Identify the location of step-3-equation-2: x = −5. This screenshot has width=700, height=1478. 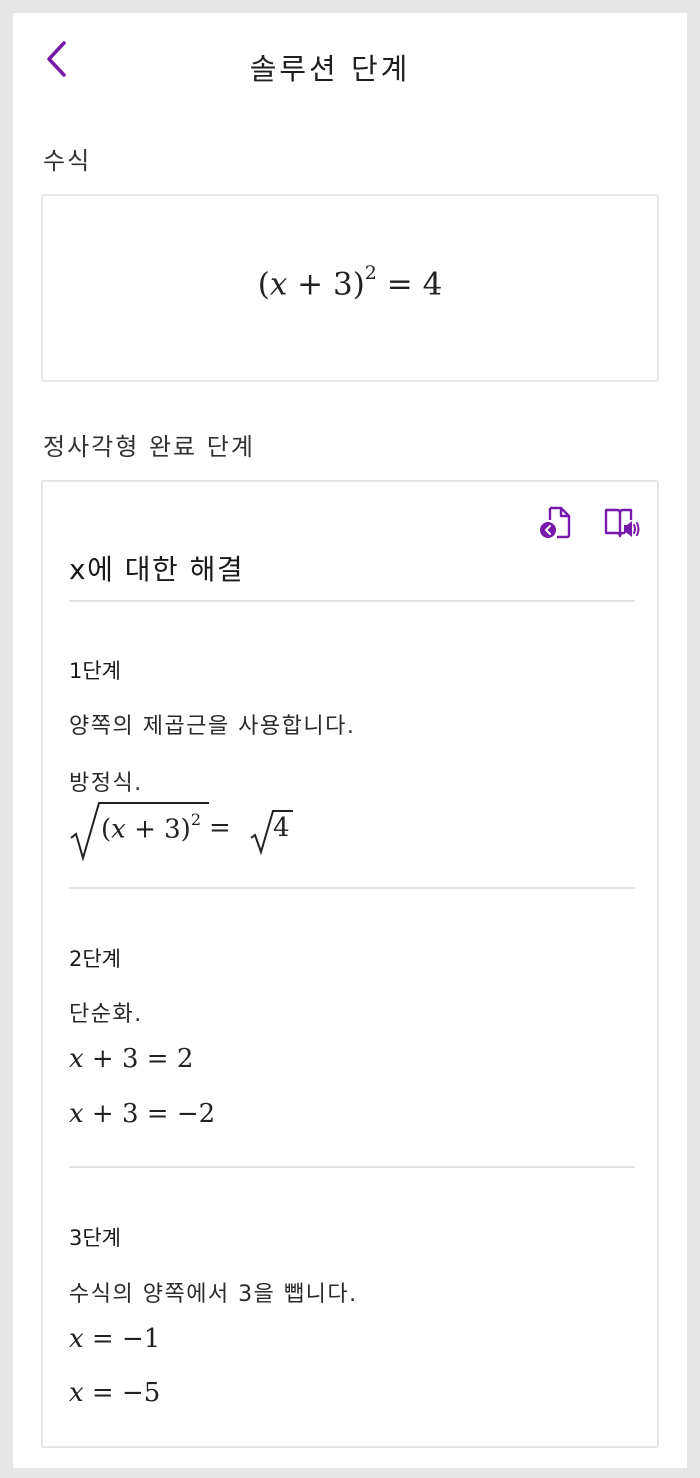
(115, 1393).